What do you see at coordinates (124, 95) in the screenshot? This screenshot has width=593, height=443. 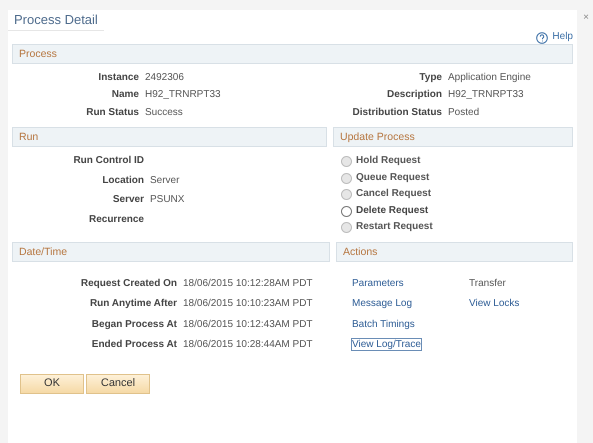 I see `field-label: Name` at bounding box center [124, 95].